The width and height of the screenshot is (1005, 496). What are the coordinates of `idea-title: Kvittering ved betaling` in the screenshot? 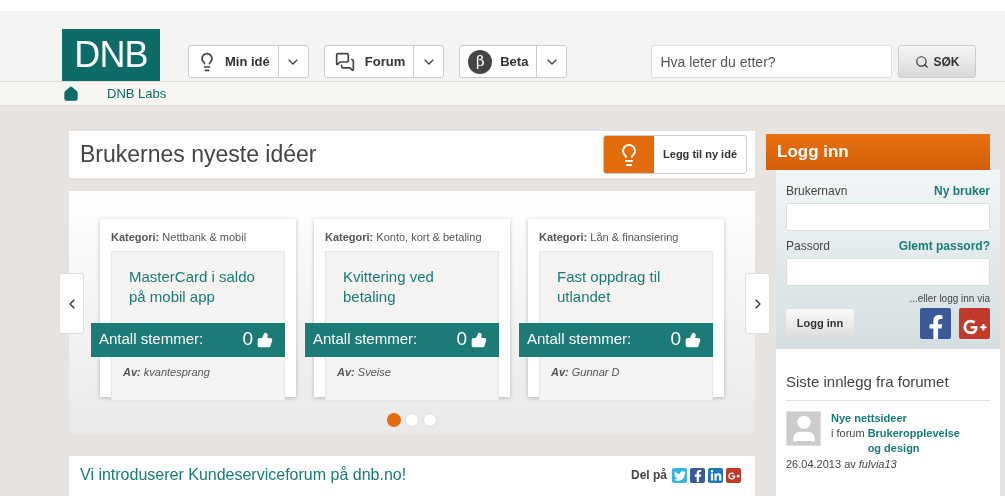 It's located at (411, 286).